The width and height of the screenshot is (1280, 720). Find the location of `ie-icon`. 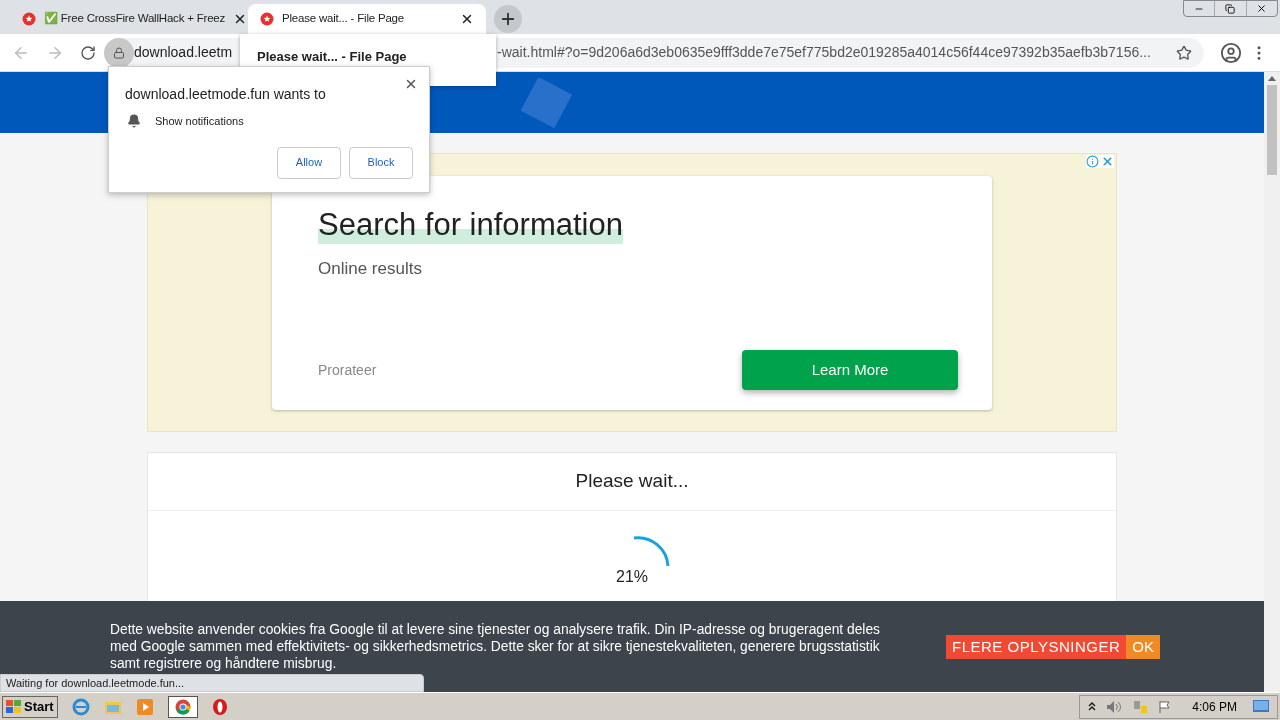

ie-icon is located at coordinates (80, 706).